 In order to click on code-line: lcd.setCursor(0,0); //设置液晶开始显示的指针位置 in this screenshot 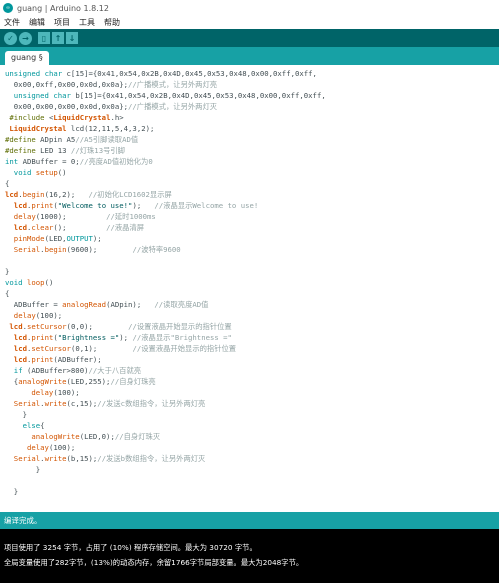, I will do `click(120, 326)`.